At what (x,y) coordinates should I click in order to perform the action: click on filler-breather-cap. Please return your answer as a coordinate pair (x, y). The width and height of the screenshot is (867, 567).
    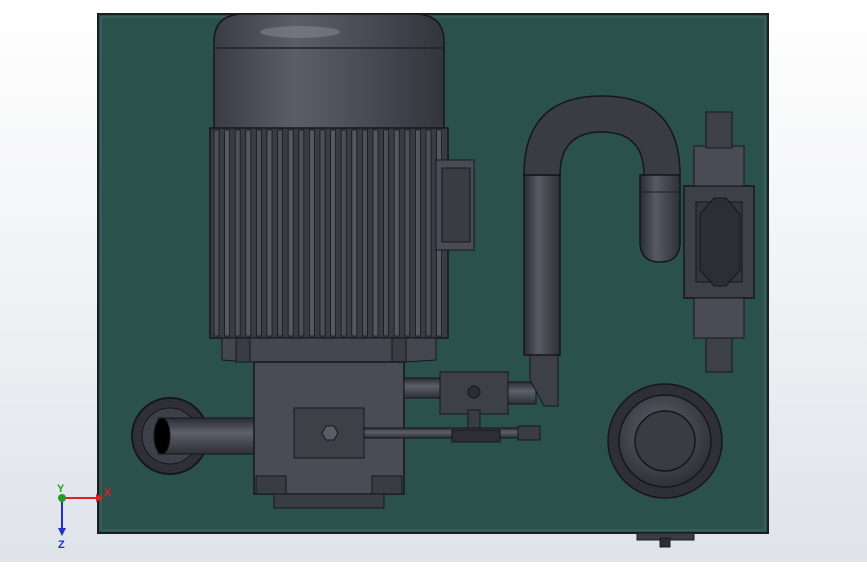
    Looking at the image, I should click on (665, 441).